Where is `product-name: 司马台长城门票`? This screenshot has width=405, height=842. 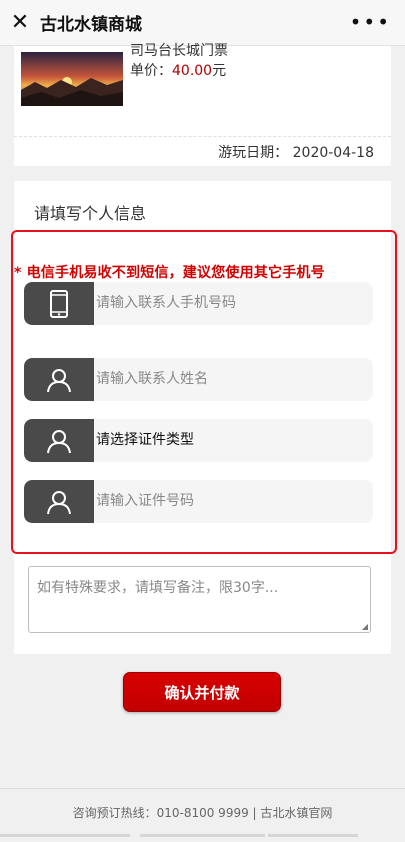
product-name: 司马台长城门票 is located at coordinates (179, 51).